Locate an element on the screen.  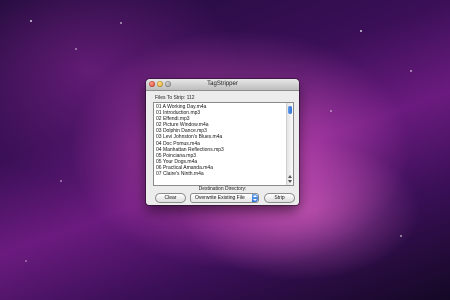
scrollbar-thumb is located at coordinates (290, 110).